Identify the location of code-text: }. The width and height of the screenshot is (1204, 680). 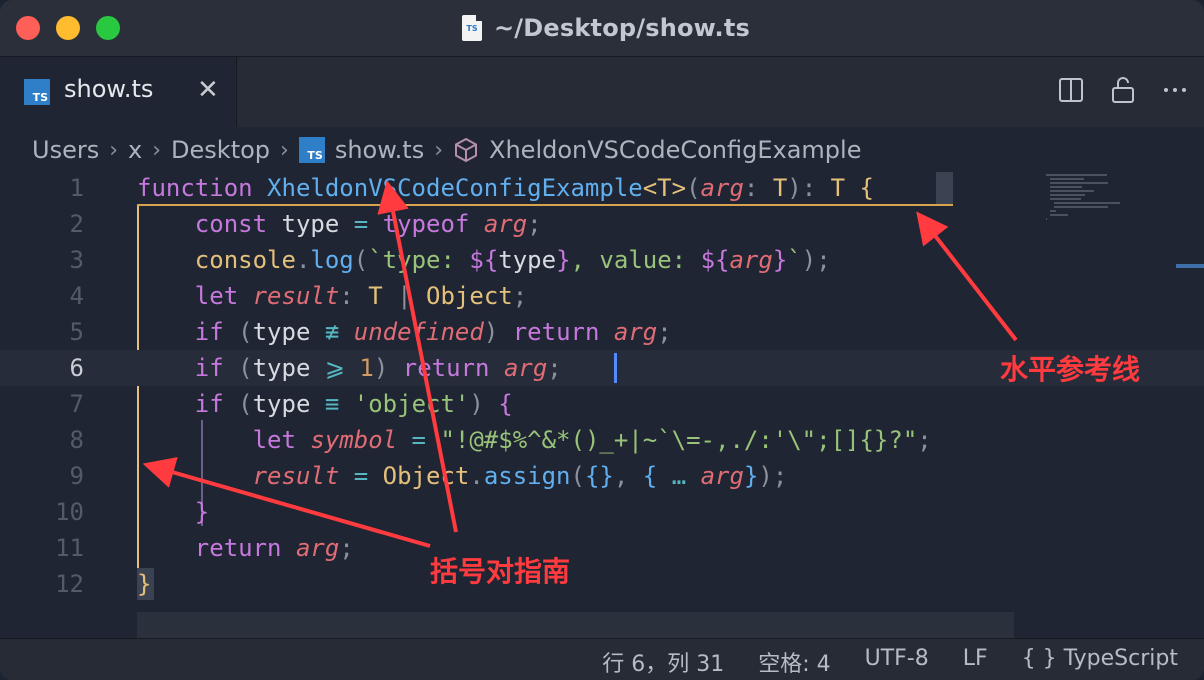
(173, 512).